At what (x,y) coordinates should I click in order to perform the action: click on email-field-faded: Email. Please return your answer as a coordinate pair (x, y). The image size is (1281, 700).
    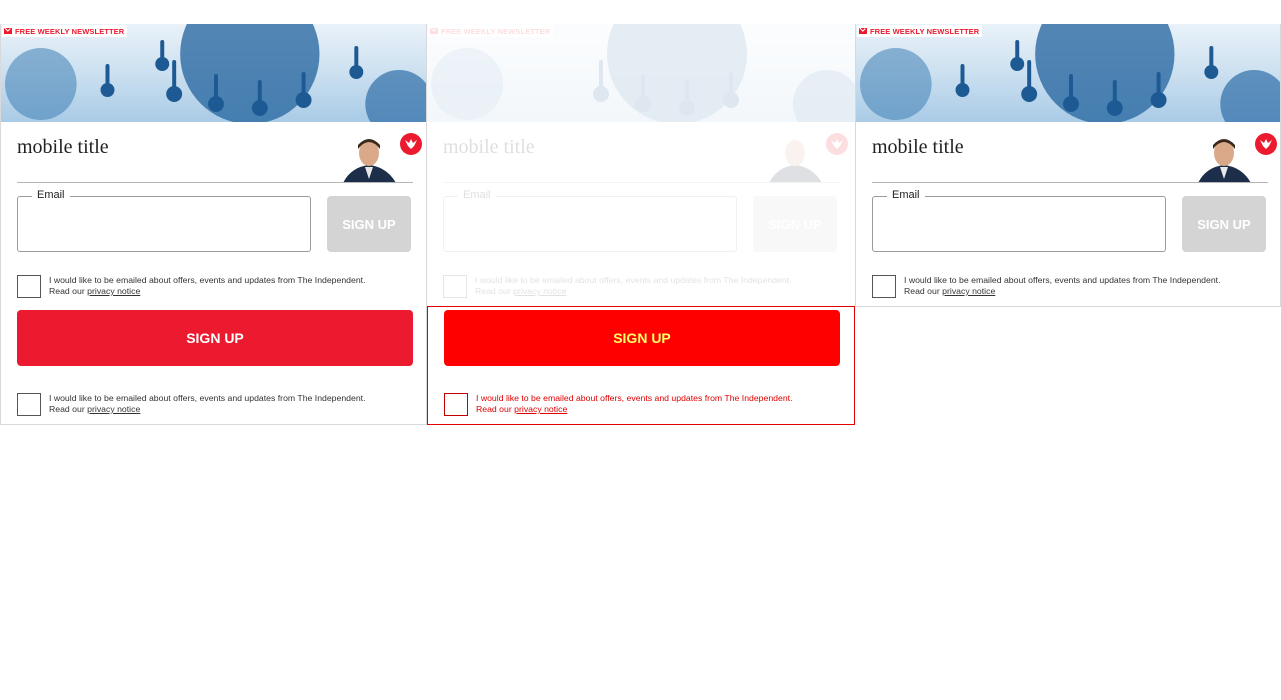
    Looking at the image, I should click on (590, 220).